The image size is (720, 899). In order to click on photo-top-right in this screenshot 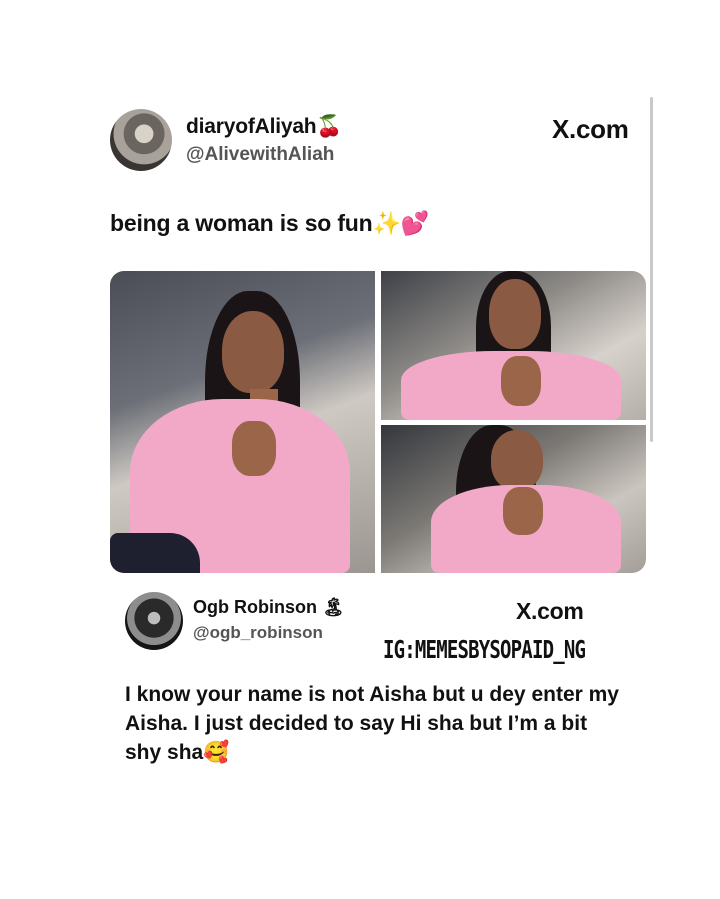, I will do `click(513, 345)`.